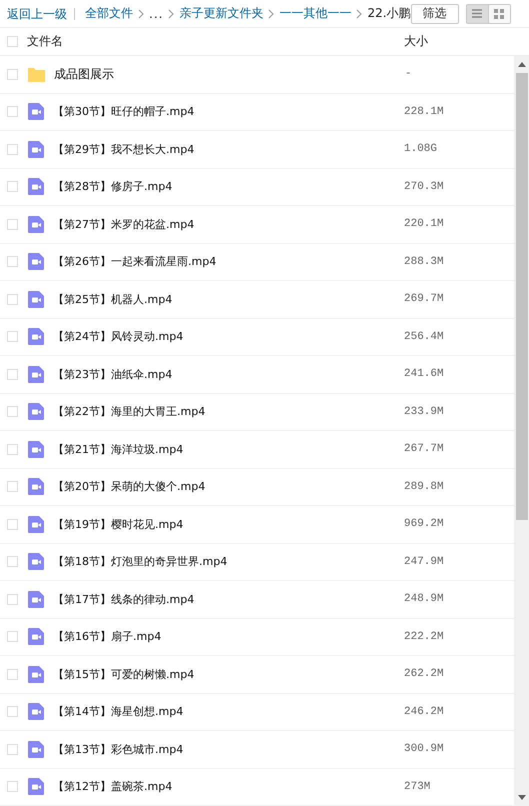 The width and height of the screenshot is (529, 806). Describe the element at coordinates (424, 712) in the screenshot. I see `file-size: 246.2M` at that location.